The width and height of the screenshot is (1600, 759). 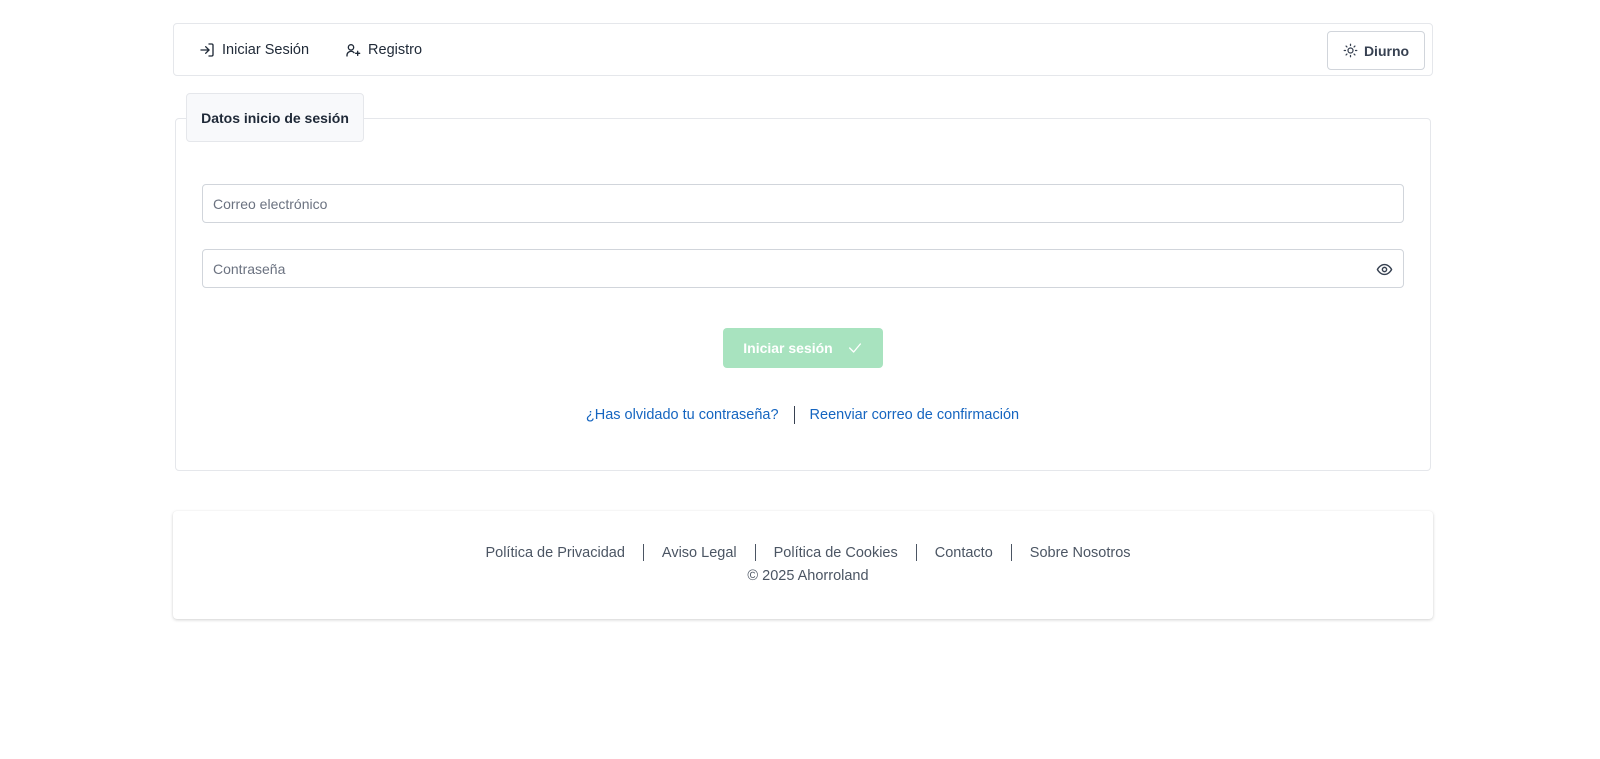 I want to click on footer-link-legal: Aviso Legal, so click(x=699, y=553).